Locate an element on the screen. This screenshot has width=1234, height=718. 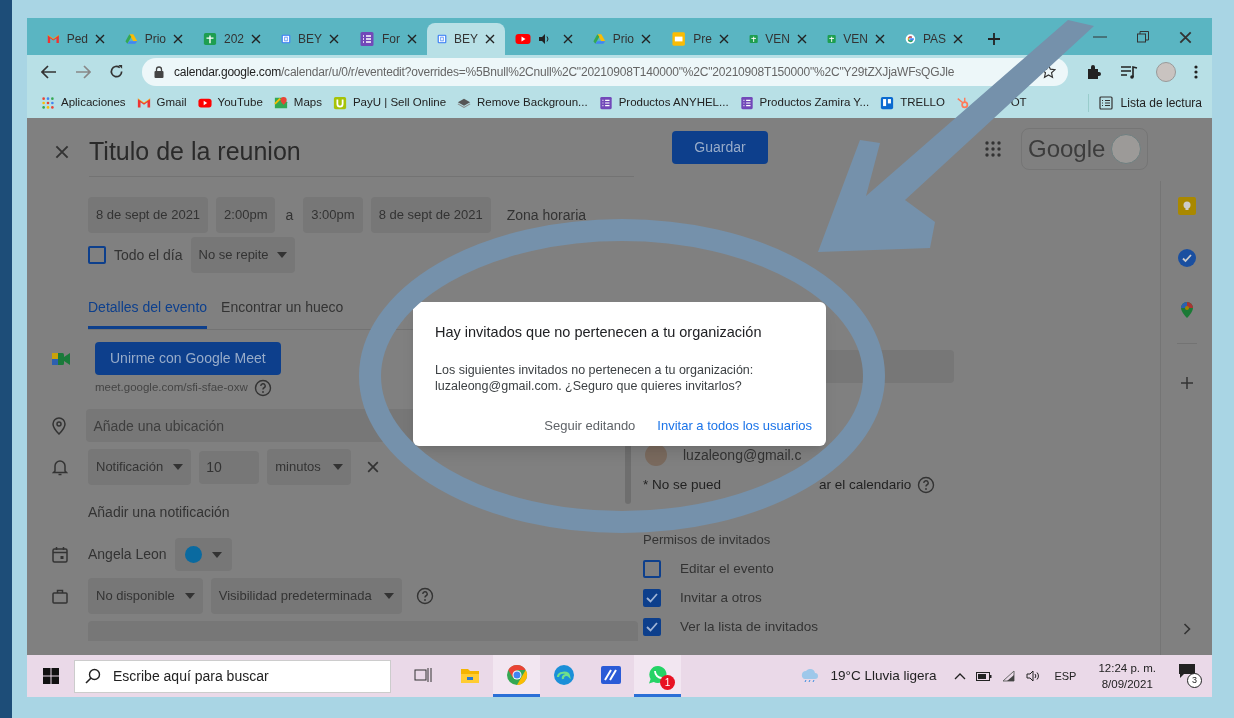
browser-tab: 202 is located at coordinates (232, 39).